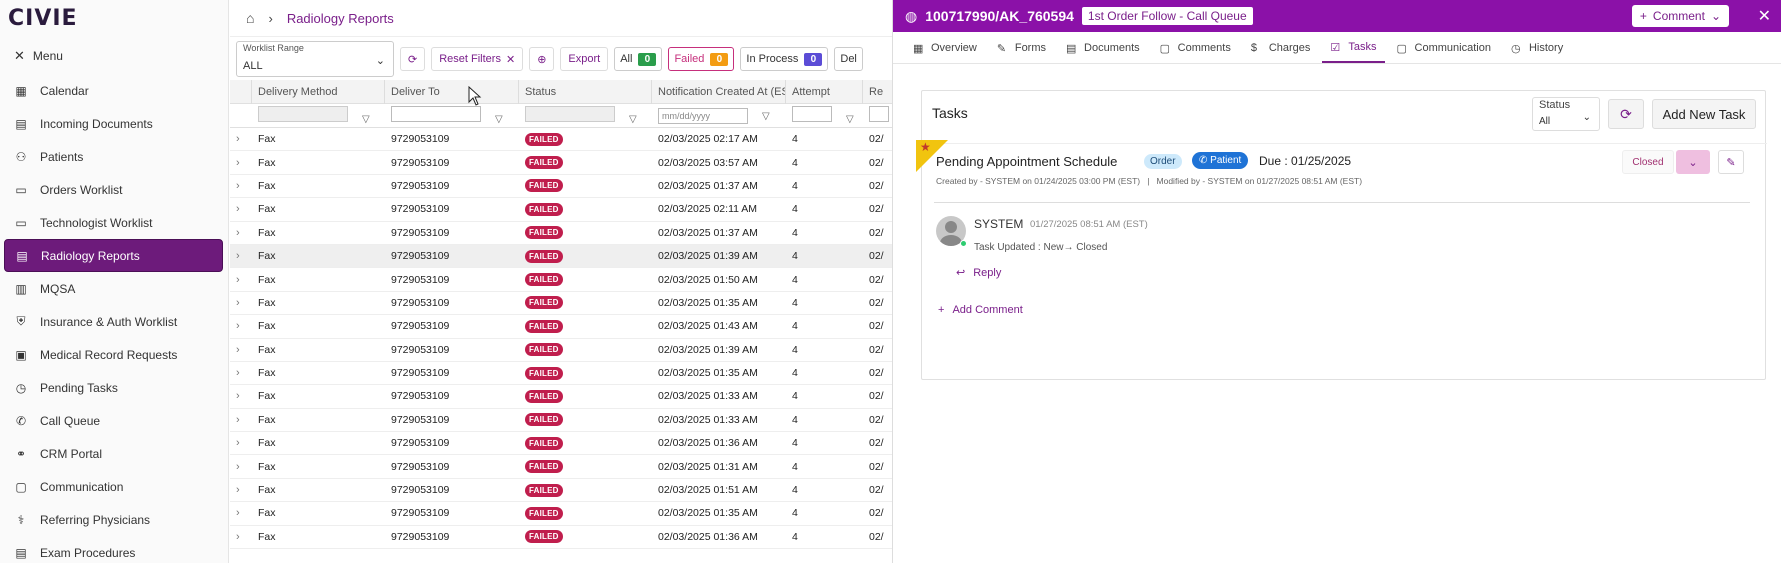  Describe the element at coordinates (703, 115) in the screenshot. I see `created-at-filter: mm/dd/yyyy` at that location.